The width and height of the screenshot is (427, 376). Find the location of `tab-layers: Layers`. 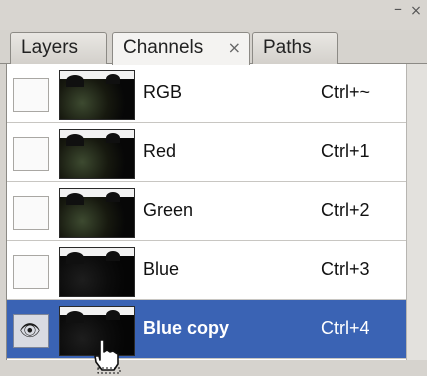

tab-layers: Layers is located at coordinates (58, 48).